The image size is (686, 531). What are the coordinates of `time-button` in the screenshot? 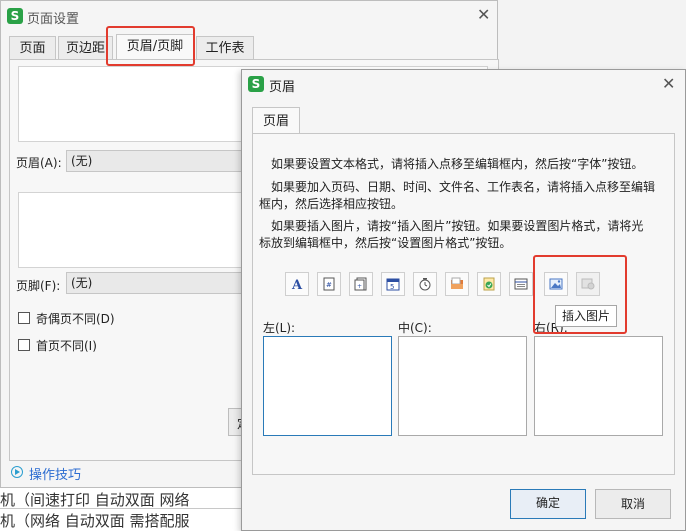 It's located at (425, 284).